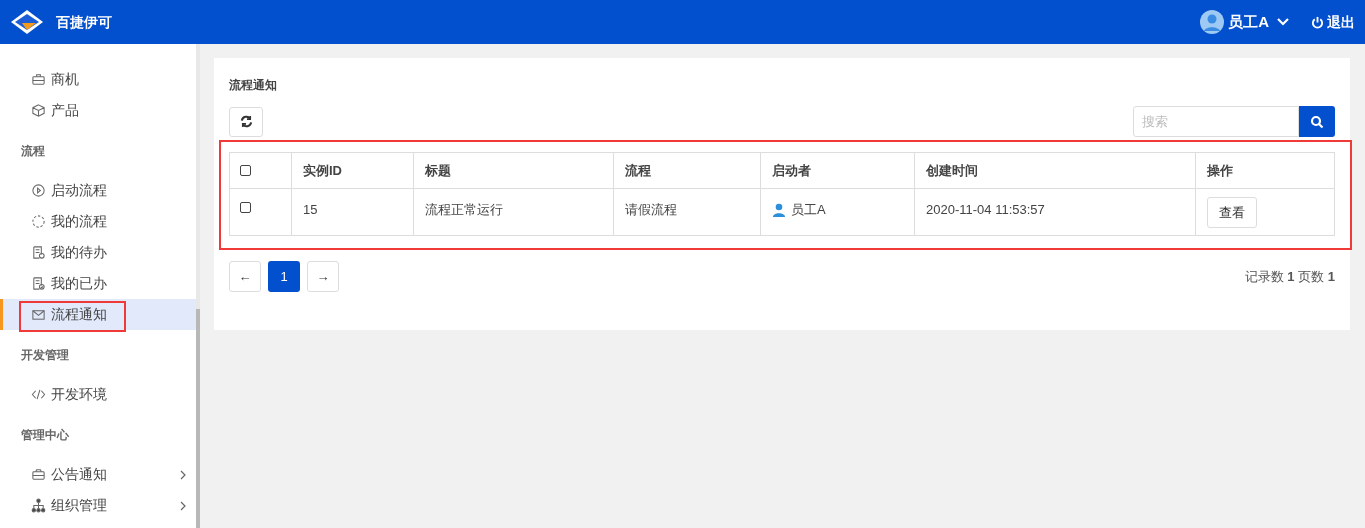 The image size is (1365, 528). Describe the element at coordinates (98, 252) in the screenshot. I see `sidebar-item: 我的待办` at that location.